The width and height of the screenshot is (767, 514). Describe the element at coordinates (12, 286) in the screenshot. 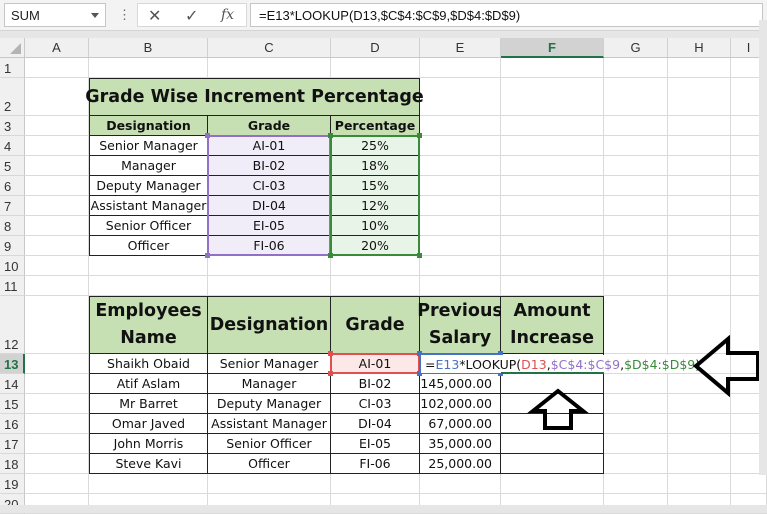

I see `row-header-11: 11` at that location.